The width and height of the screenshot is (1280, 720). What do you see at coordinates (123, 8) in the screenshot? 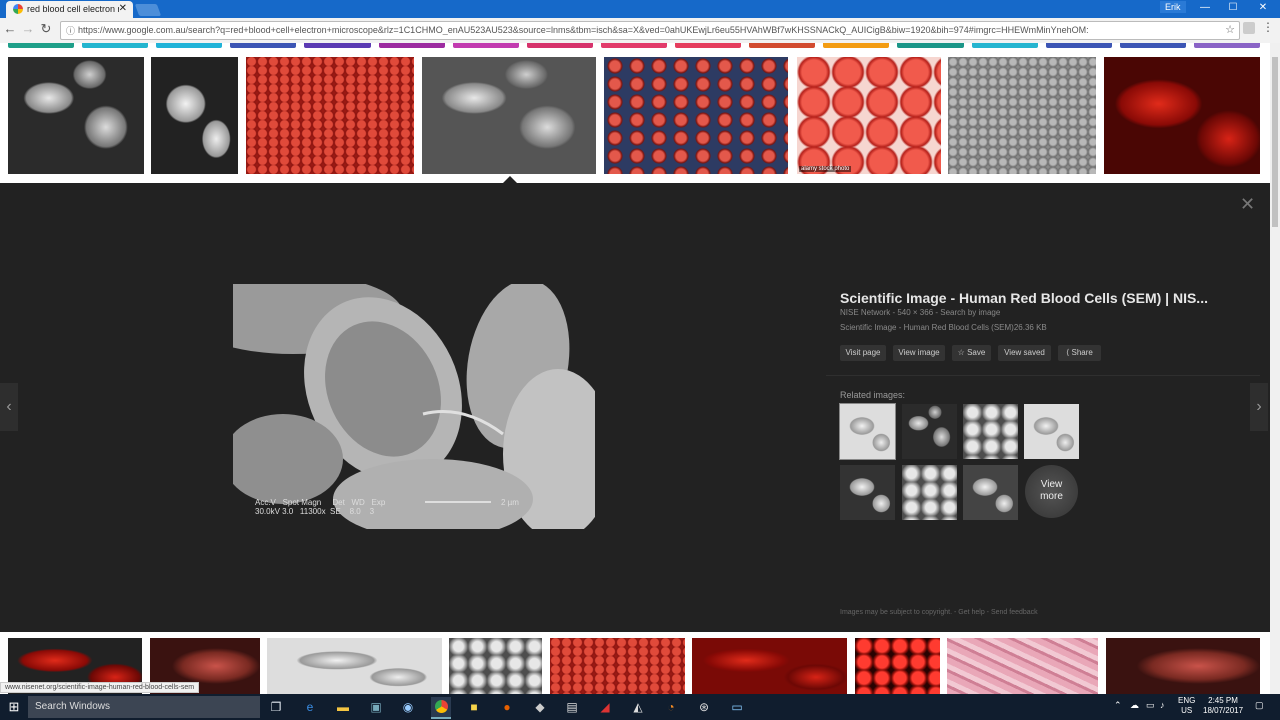
I see `tab-close-icon: ✕` at bounding box center [123, 8].